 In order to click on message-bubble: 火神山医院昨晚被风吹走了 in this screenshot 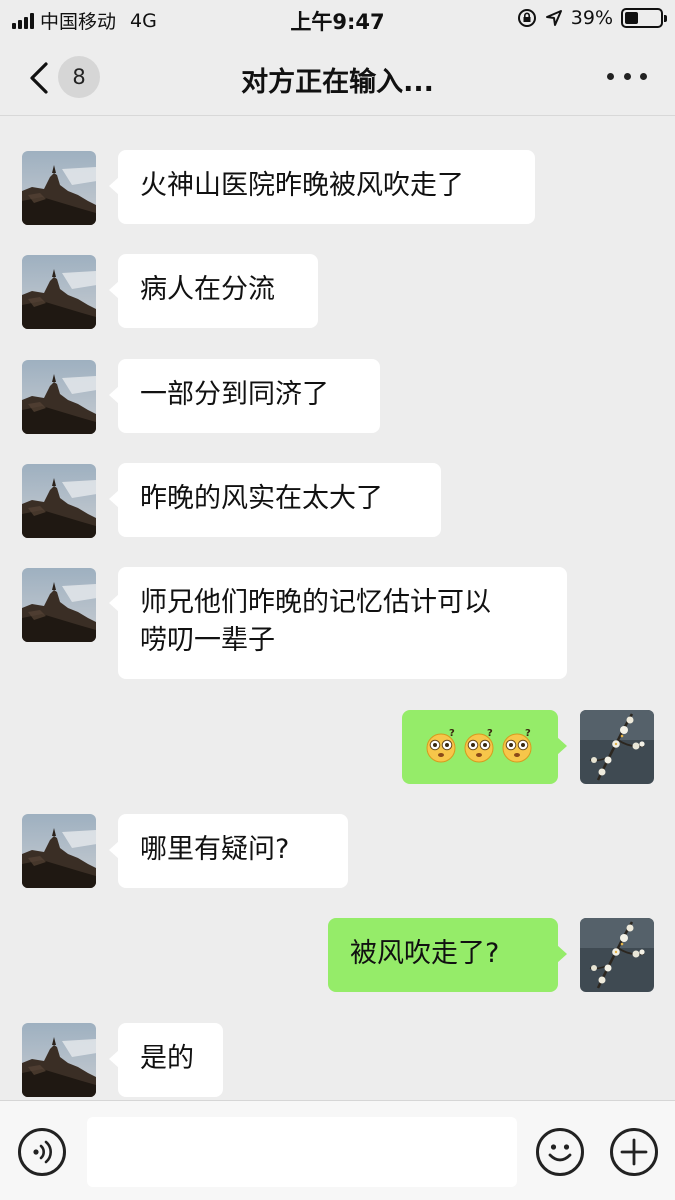, I will do `click(322, 187)`.